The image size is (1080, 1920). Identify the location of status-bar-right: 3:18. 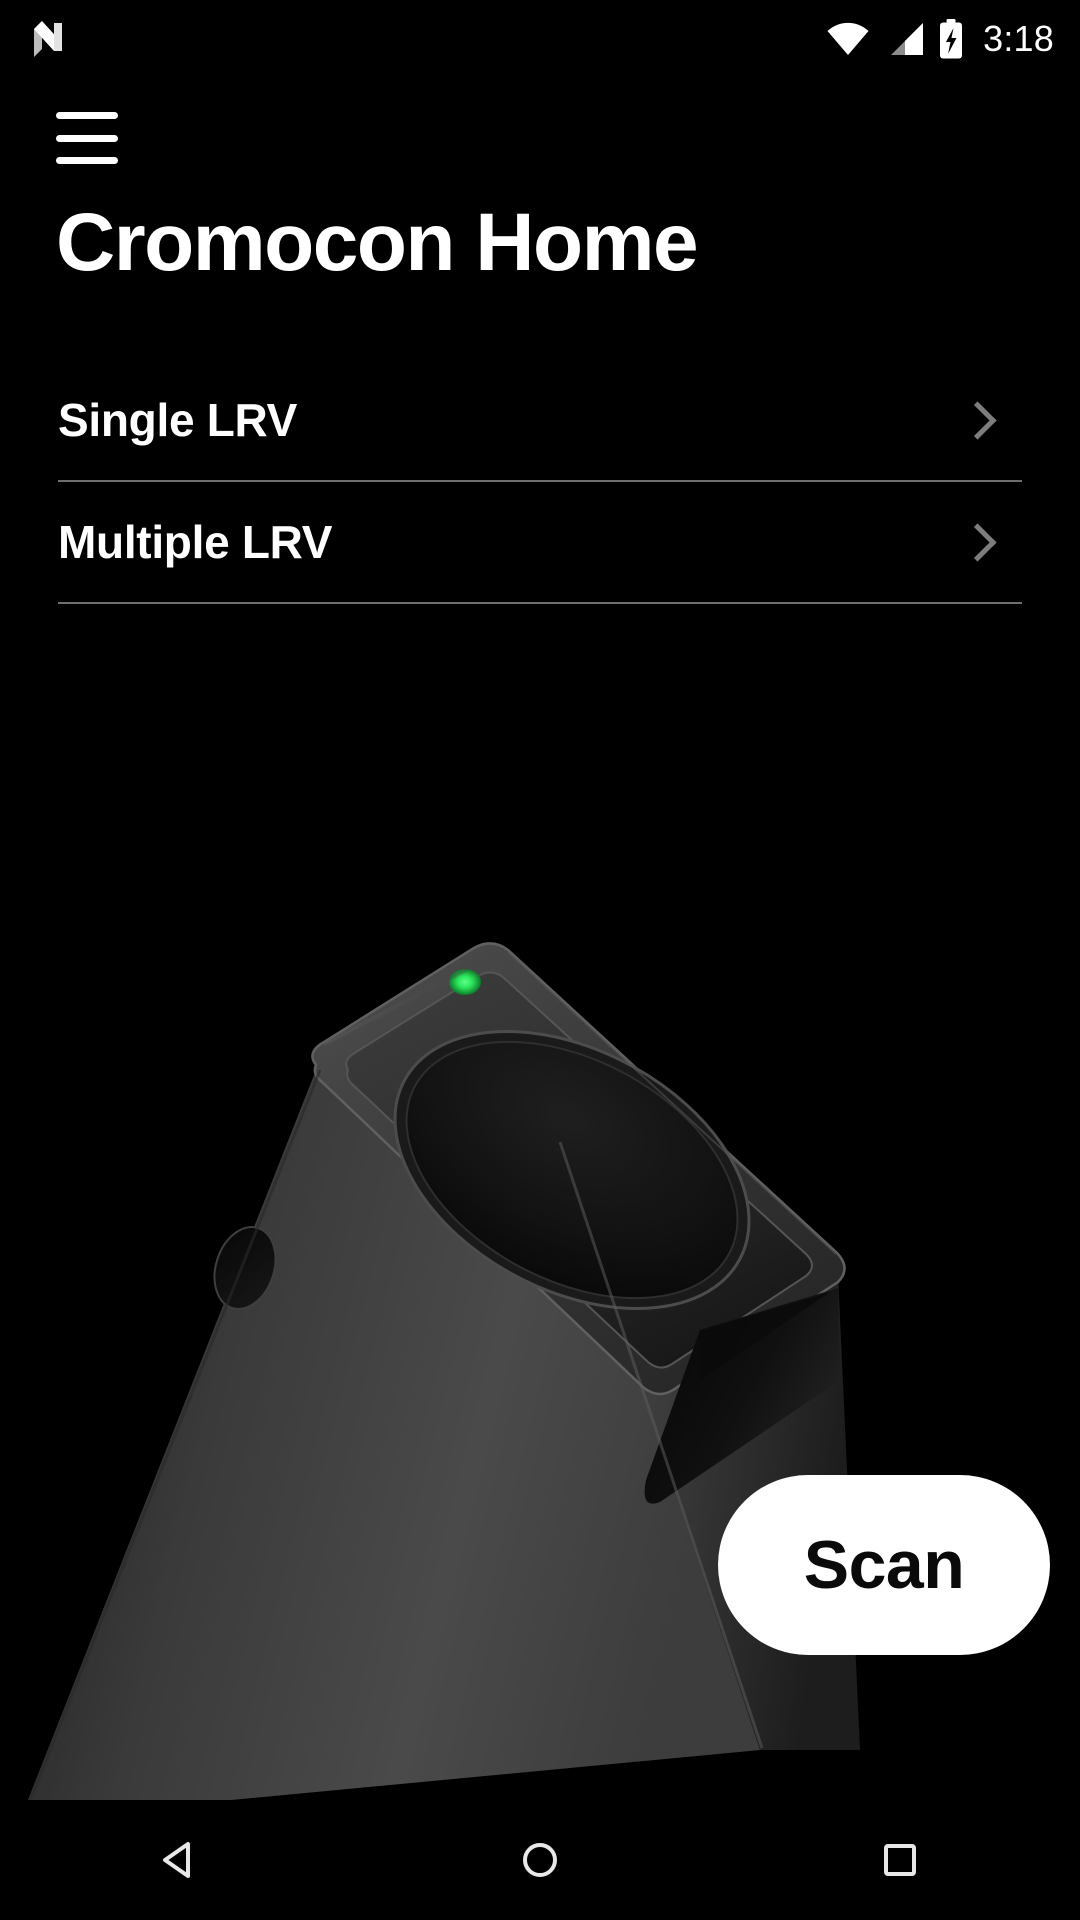
(940, 39).